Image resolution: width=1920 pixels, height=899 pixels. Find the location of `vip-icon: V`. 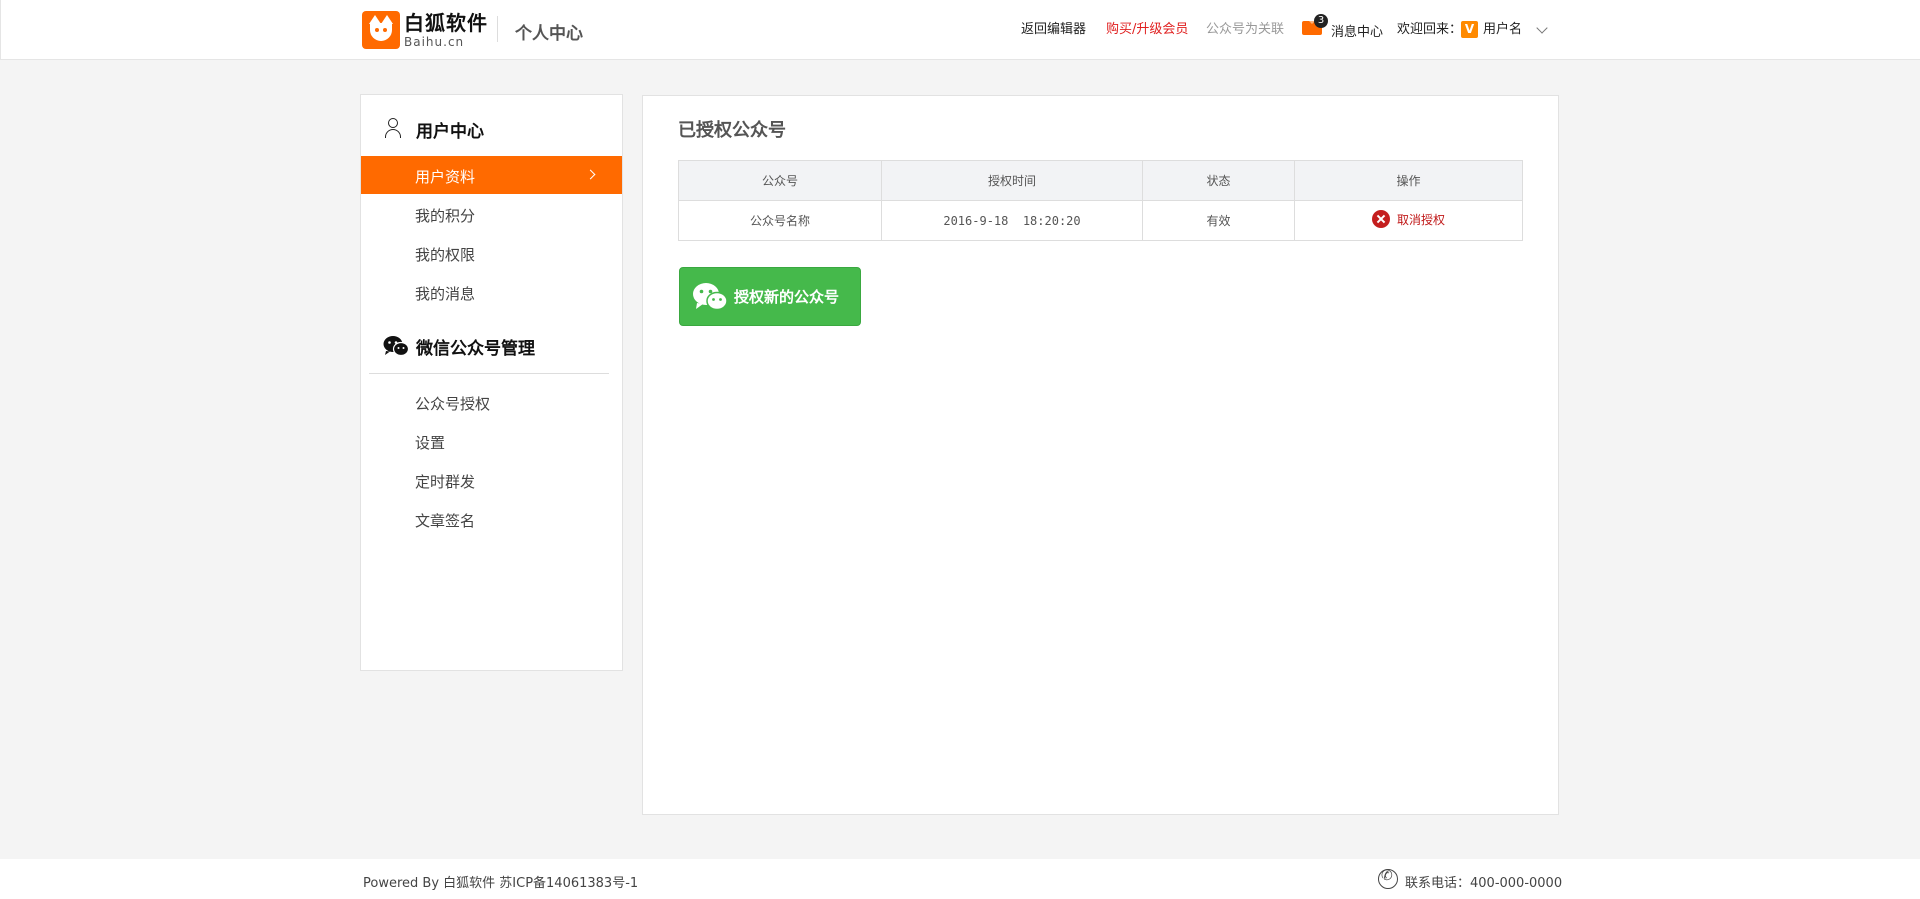

vip-icon: V is located at coordinates (1469, 29).